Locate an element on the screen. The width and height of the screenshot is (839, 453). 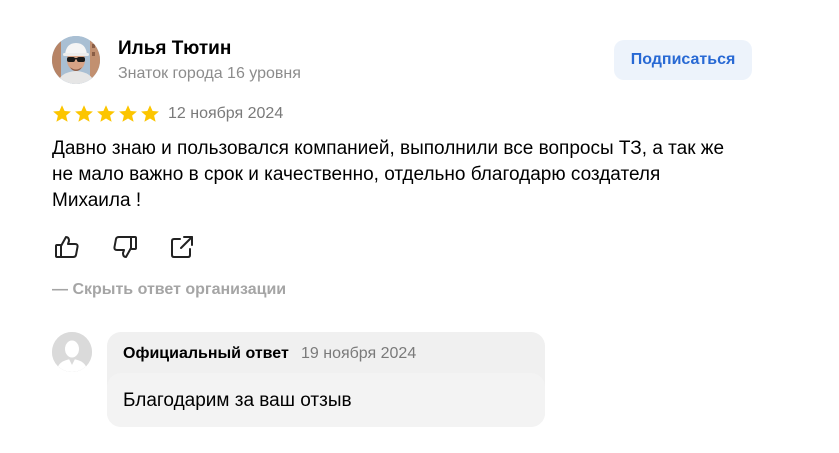
official-reply-body: Благодарим за ваш отзыв is located at coordinates (326, 400).